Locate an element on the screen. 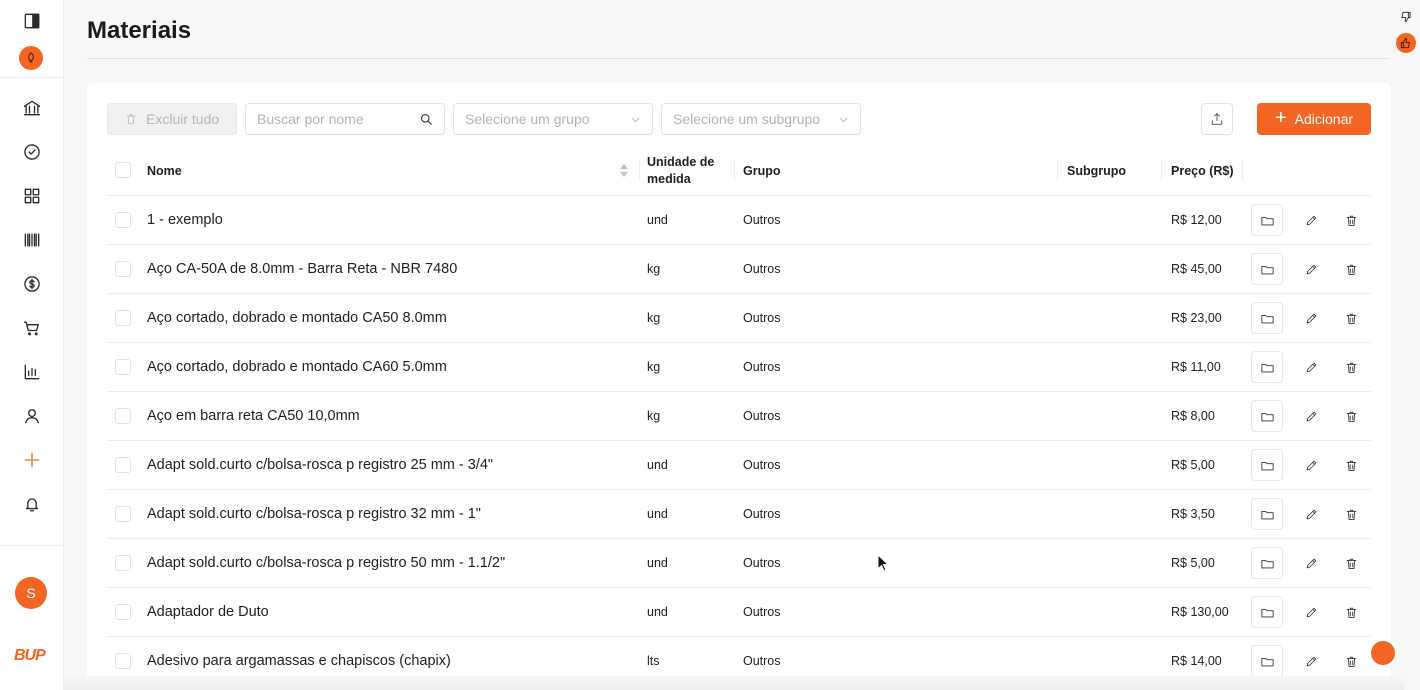  plus-icon is located at coordinates (32, 460).